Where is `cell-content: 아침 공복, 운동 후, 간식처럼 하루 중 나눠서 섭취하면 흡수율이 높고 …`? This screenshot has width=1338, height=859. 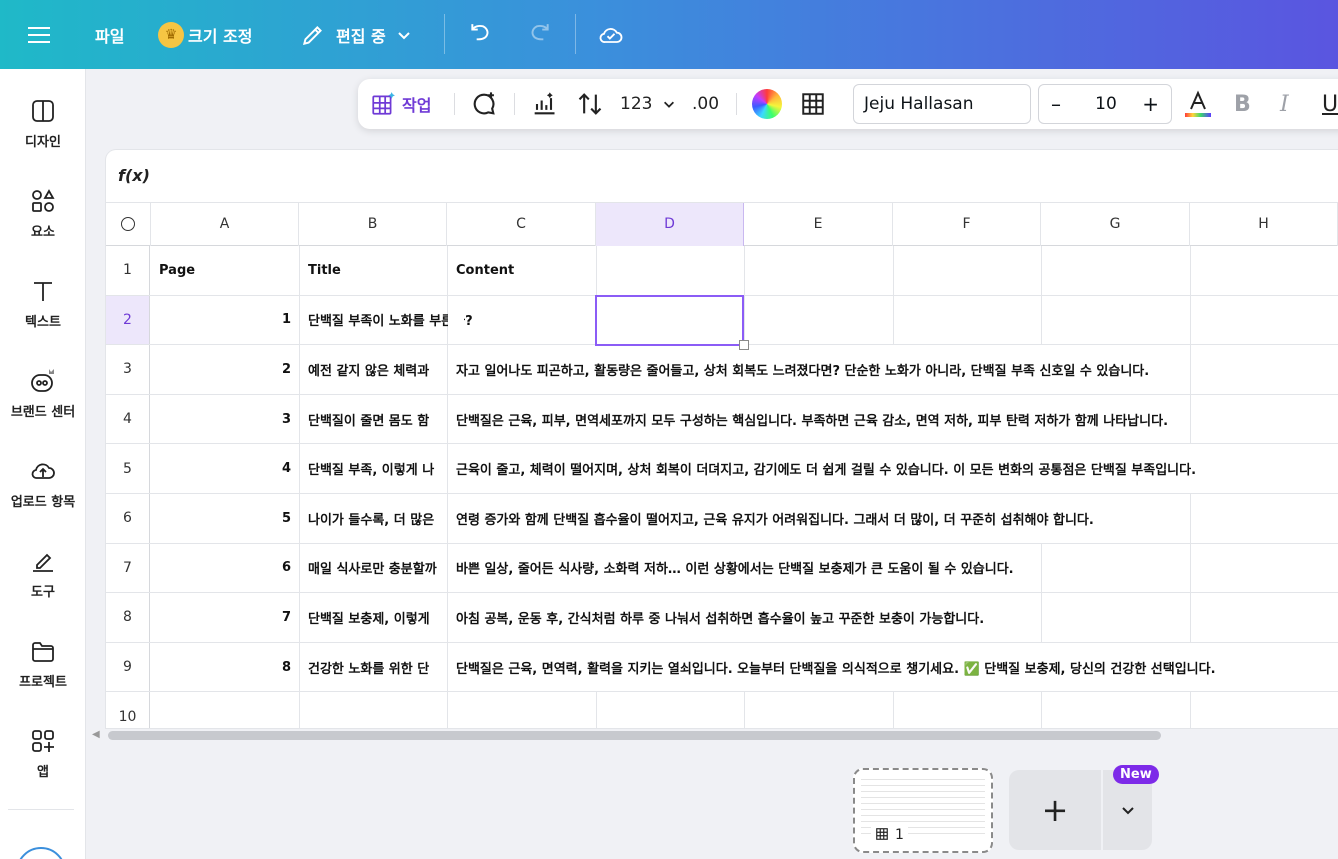 cell-content: 아침 공복, 운동 후, 간식처럼 하루 중 나눠서 섭취하면 흡수율이 높고 … is located at coordinates (720, 617).